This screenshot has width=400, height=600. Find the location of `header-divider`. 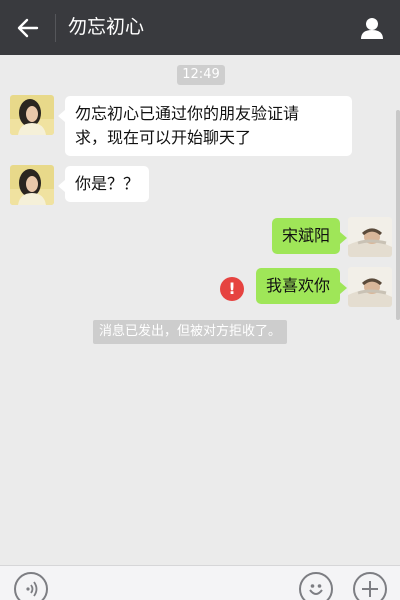

header-divider is located at coordinates (55, 28).